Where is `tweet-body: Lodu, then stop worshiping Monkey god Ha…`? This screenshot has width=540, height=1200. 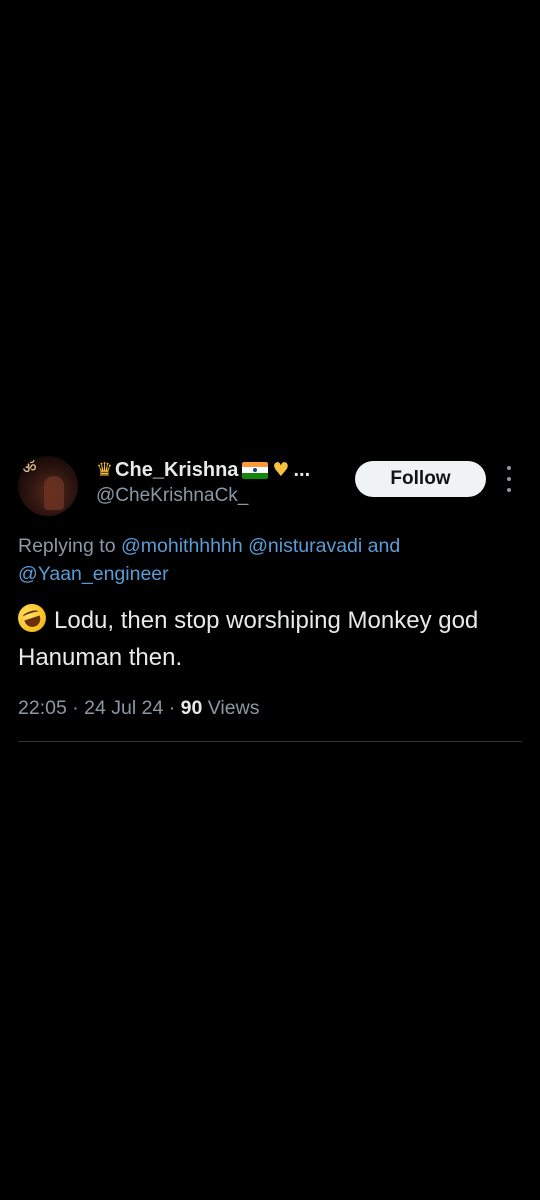 tweet-body: Lodu, then stop worshiping Monkey god Ha… is located at coordinates (248, 639).